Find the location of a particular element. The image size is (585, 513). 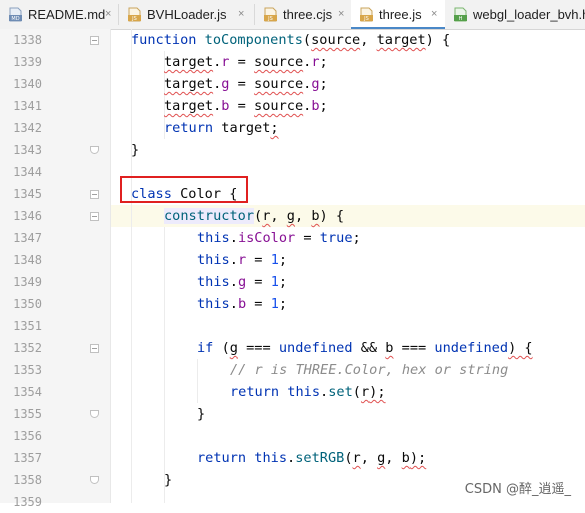

code-line: function toComponents(source, target) { is located at coordinates (291, 40).